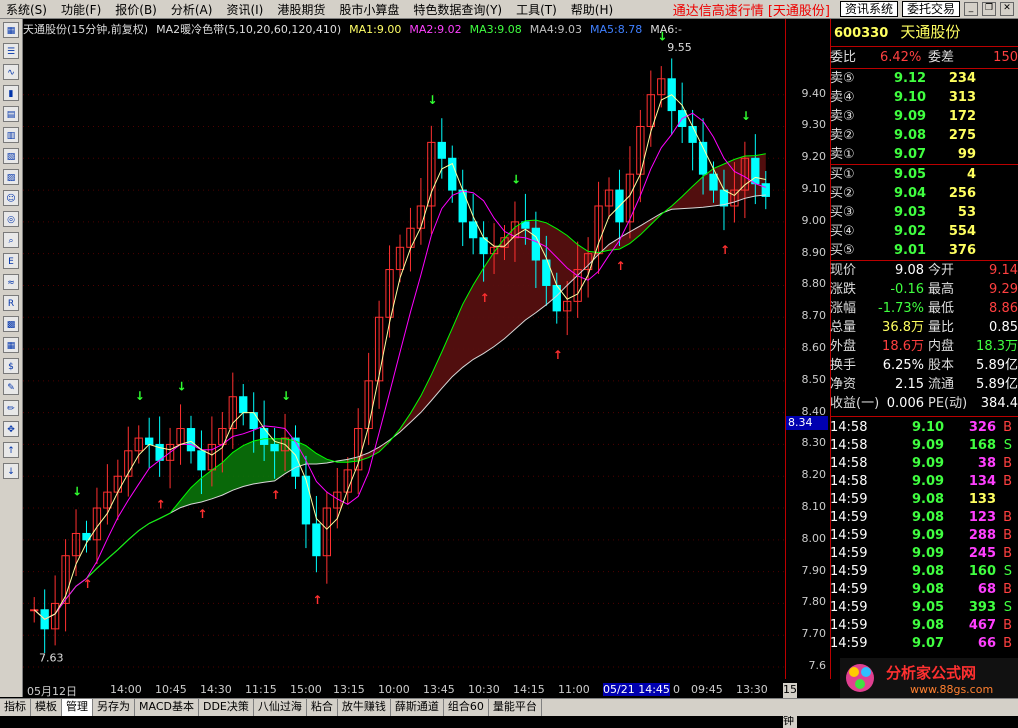  I want to click on asks-price: 9.10, so click(910, 97).